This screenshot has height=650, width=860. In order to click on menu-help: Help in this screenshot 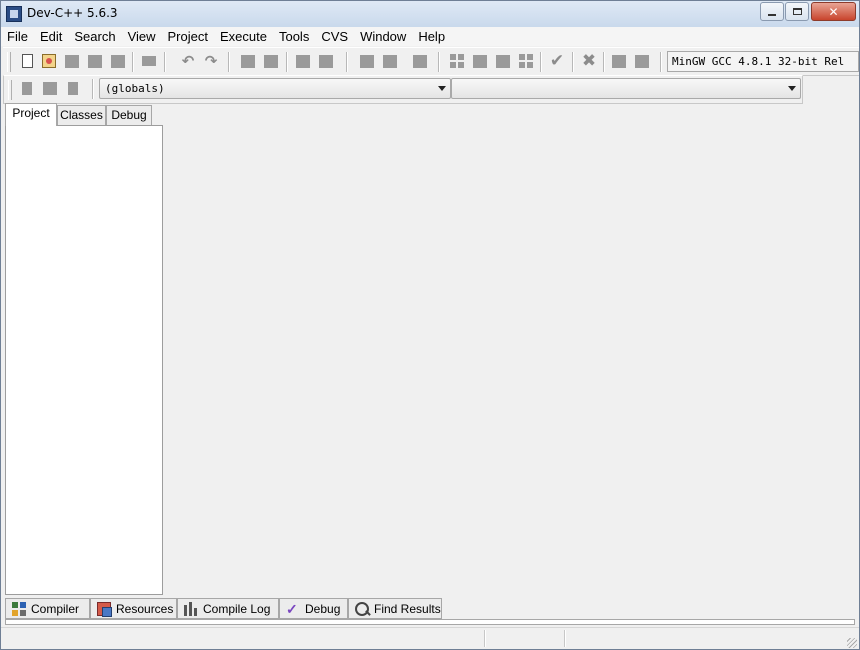, I will do `click(431, 36)`.